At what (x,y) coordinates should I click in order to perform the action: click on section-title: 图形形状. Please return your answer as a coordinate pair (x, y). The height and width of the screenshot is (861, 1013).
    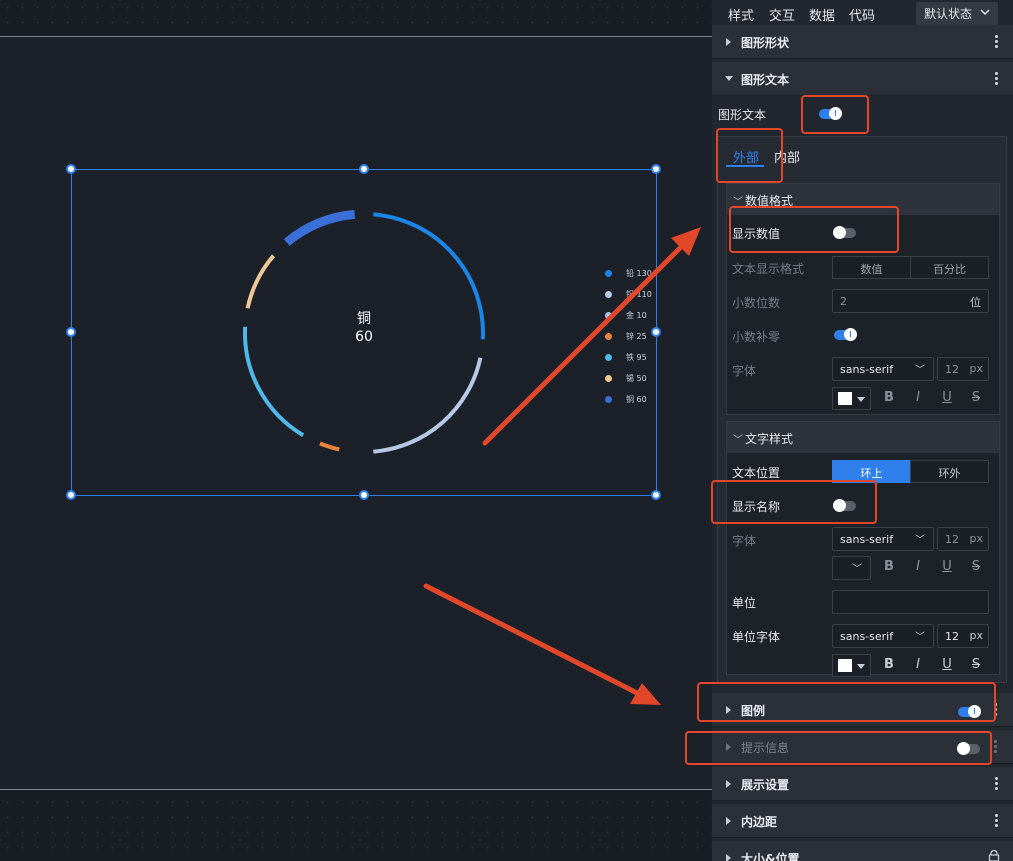
    Looking at the image, I should click on (765, 43).